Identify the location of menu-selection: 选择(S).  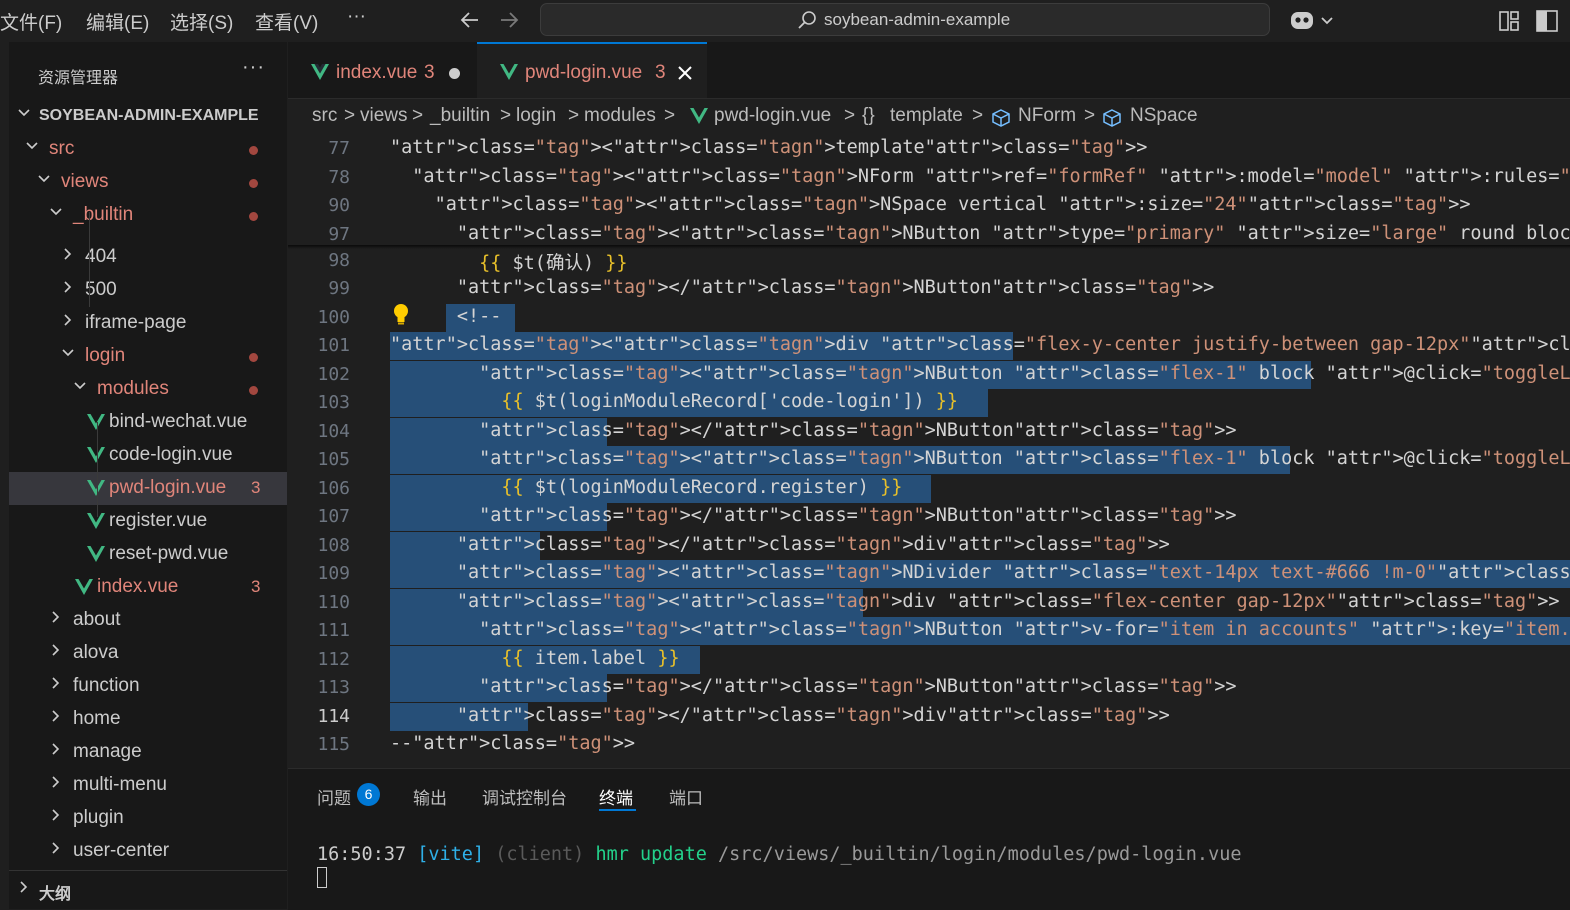
(201, 21).